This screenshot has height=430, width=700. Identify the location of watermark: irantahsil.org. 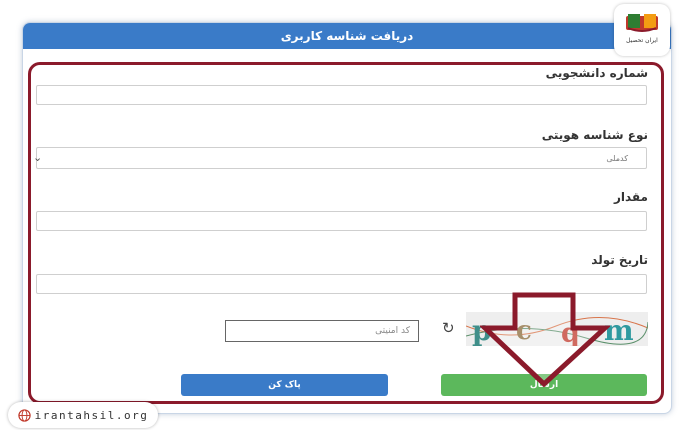
(83, 415).